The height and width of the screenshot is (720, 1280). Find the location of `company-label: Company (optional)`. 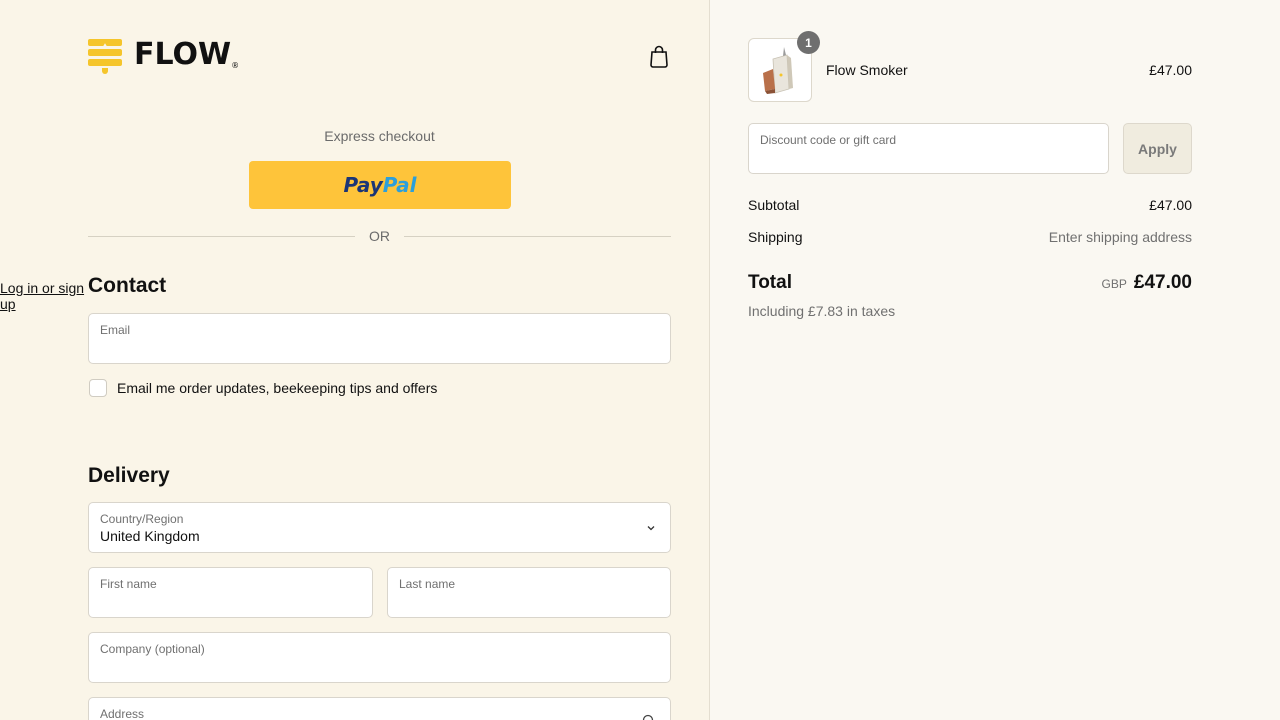

company-label: Company (optional) is located at coordinates (152, 649).